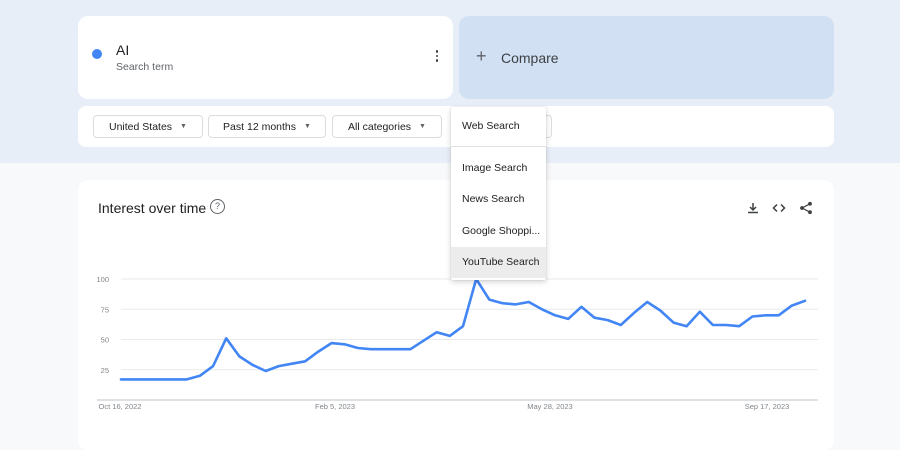 The height and width of the screenshot is (450, 900). Describe the element at coordinates (380, 126) in the screenshot. I see `category-filter-label: All categories` at that location.